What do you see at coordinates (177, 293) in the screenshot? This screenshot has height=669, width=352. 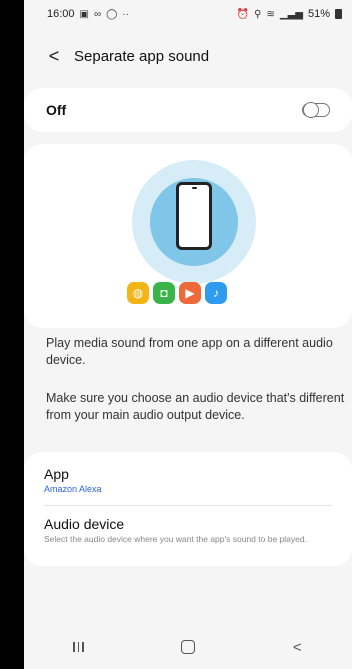 I see `app-icon-row: ◍ ◘ ▶ ♪` at bounding box center [177, 293].